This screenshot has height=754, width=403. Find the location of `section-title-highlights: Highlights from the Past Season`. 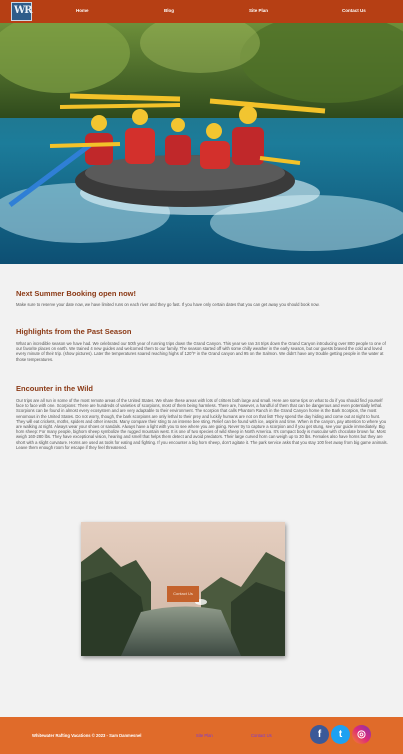

section-title-highlights: Highlights from the Past Season is located at coordinates (74, 331).